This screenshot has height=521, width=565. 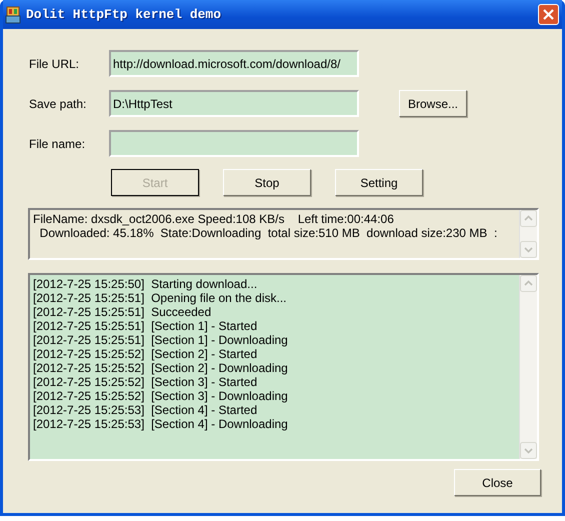 What do you see at coordinates (548, 14) in the screenshot?
I see `close-icon` at bounding box center [548, 14].